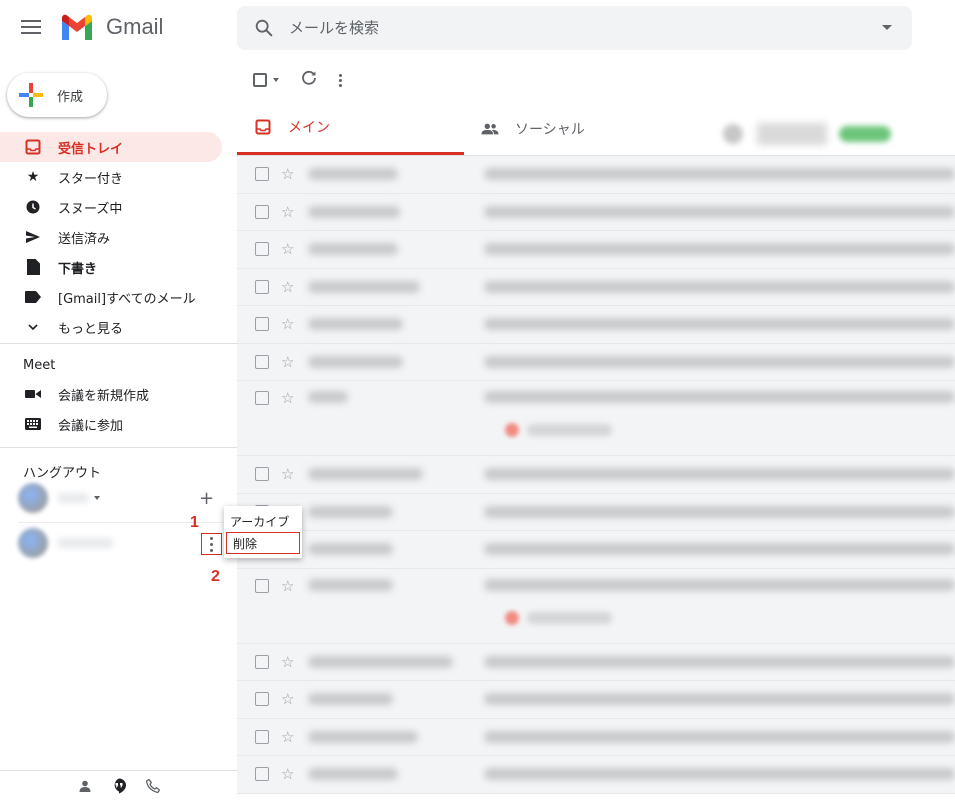 This screenshot has height=800, width=955. Describe the element at coordinates (33, 297) in the screenshot. I see `label-icon` at that location.